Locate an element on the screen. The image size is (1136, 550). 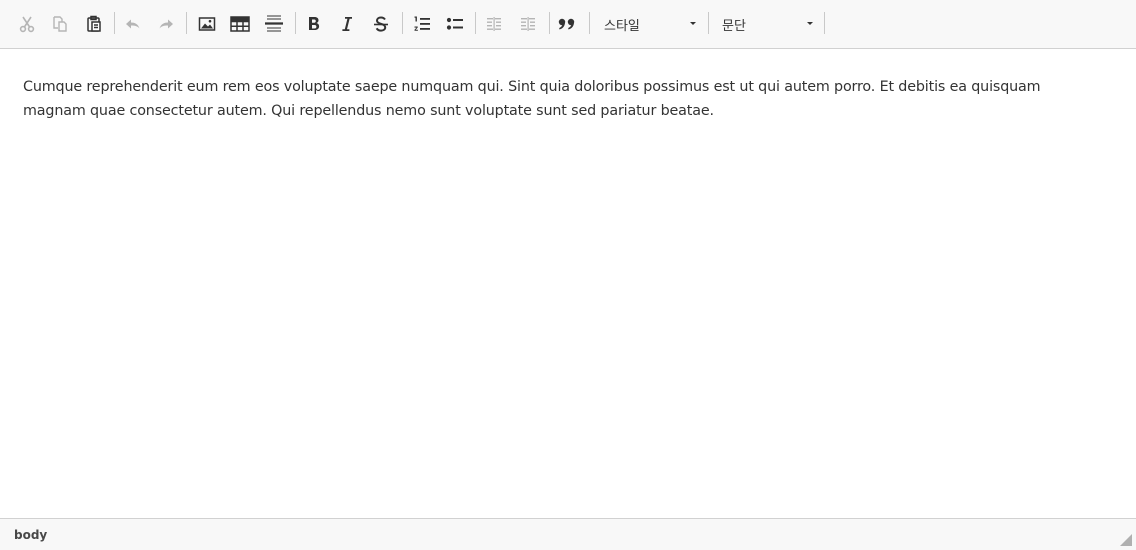
resize-handle-icon is located at coordinates (1126, 540).